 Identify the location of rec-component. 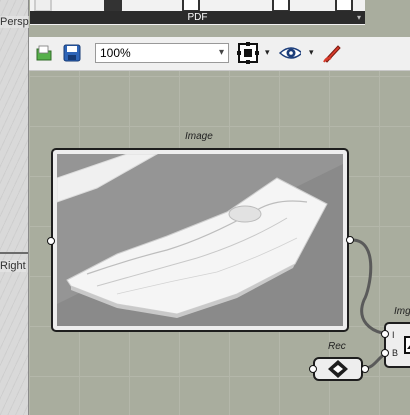
(338, 369).